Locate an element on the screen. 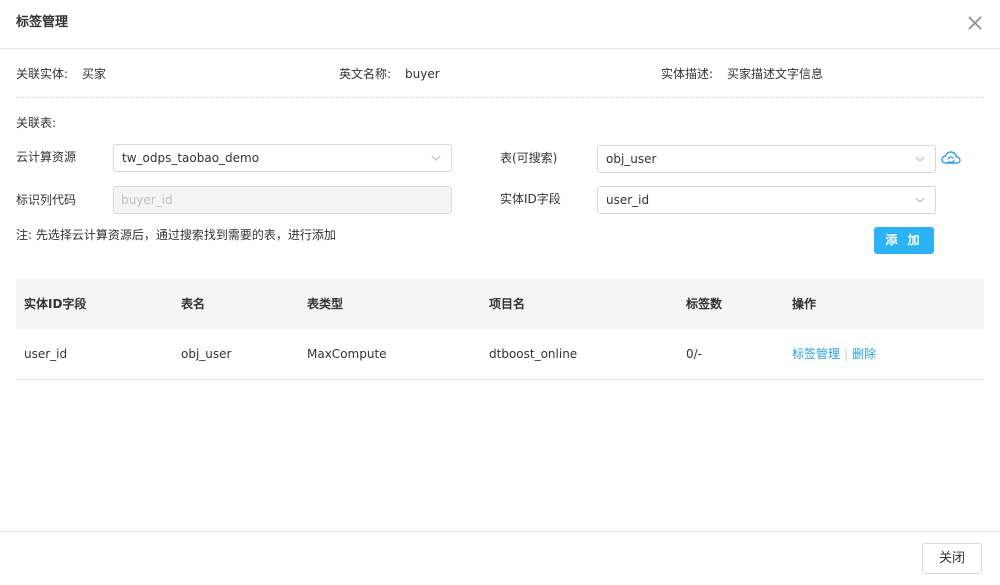  table-search-select: obj_user is located at coordinates (766, 159).